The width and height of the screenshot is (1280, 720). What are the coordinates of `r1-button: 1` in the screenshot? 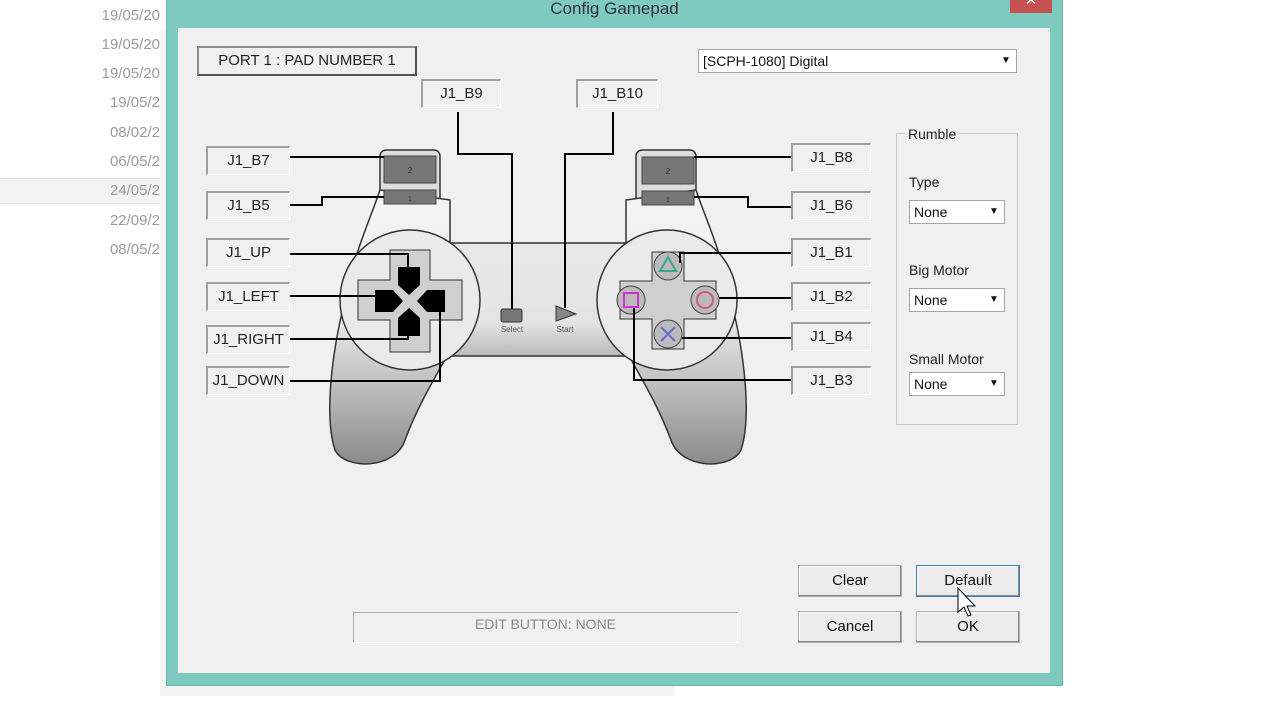 It's located at (668, 198).